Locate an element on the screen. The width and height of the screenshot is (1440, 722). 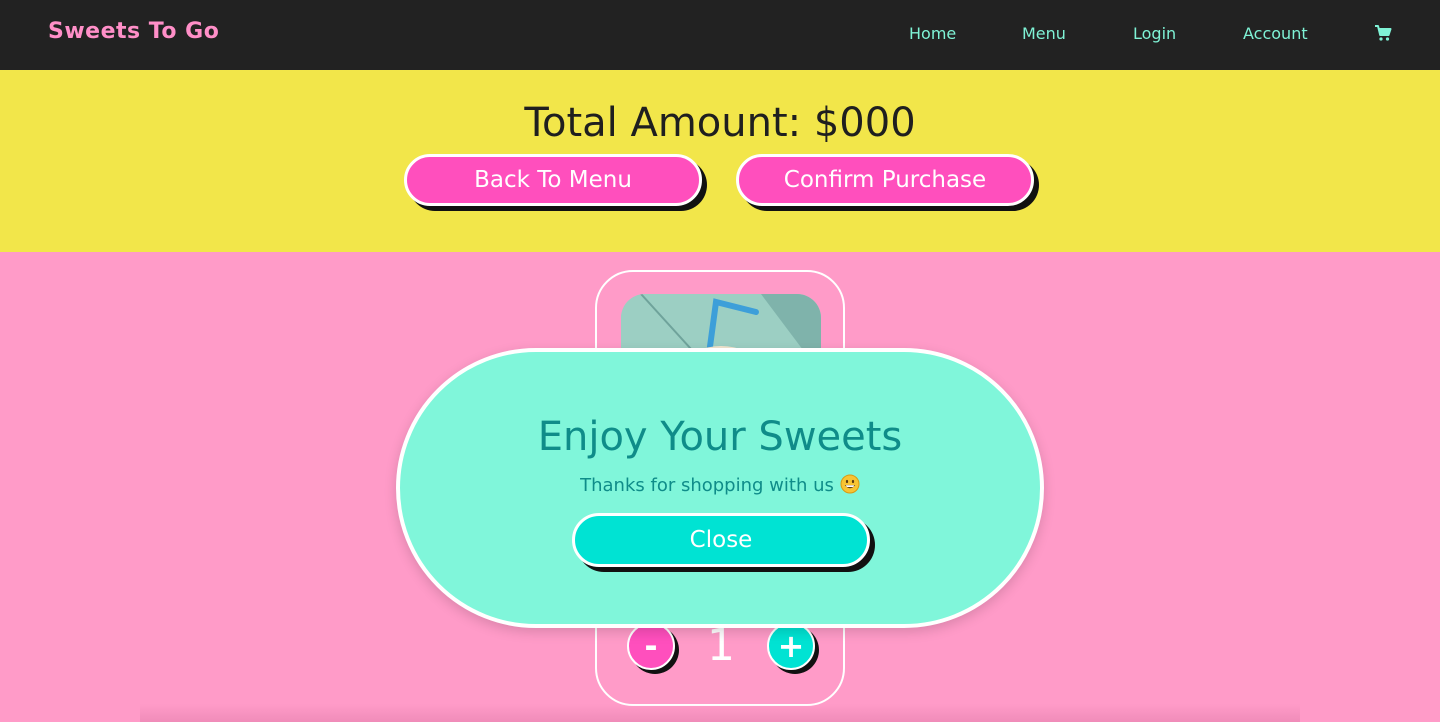
confirm-purchase-button: Confirm Purchase is located at coordinates (885, 180).